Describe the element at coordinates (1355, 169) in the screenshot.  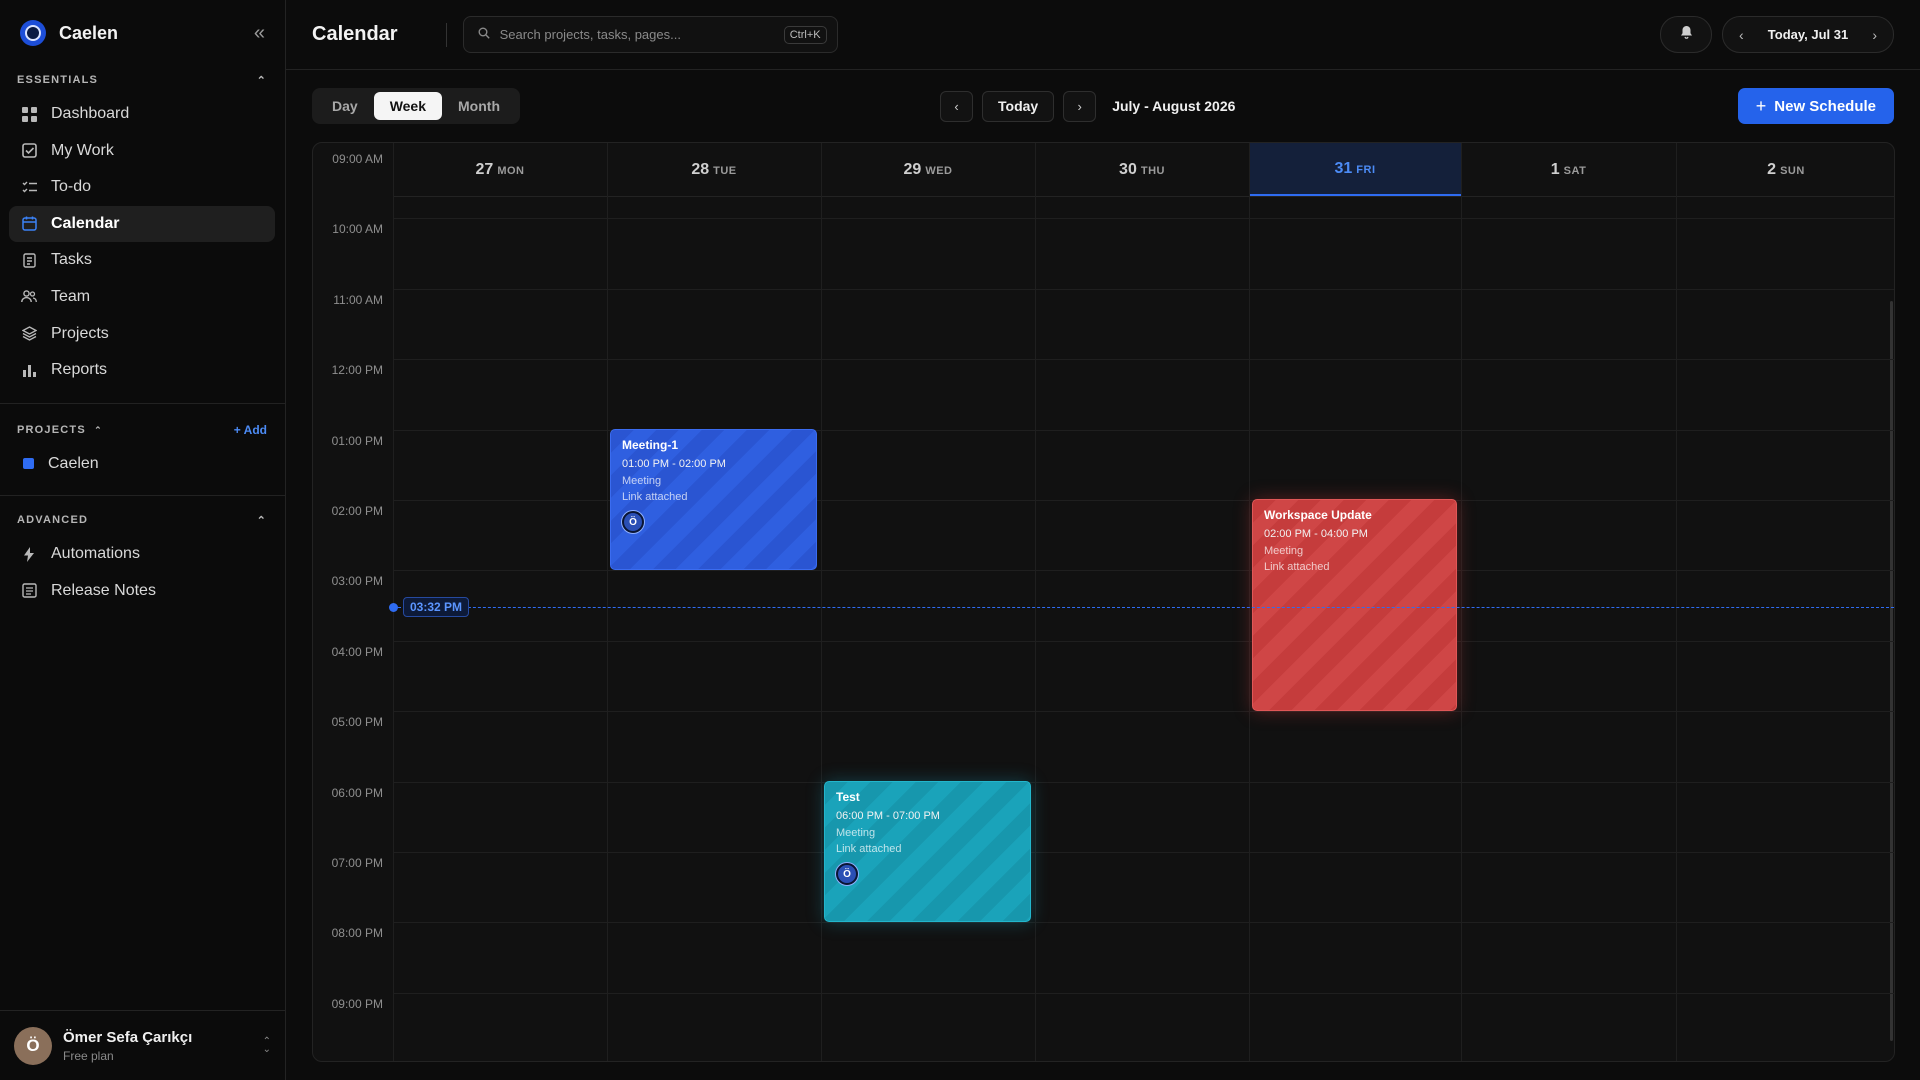
I see `day-header-fri: 31 FRI` at that location.